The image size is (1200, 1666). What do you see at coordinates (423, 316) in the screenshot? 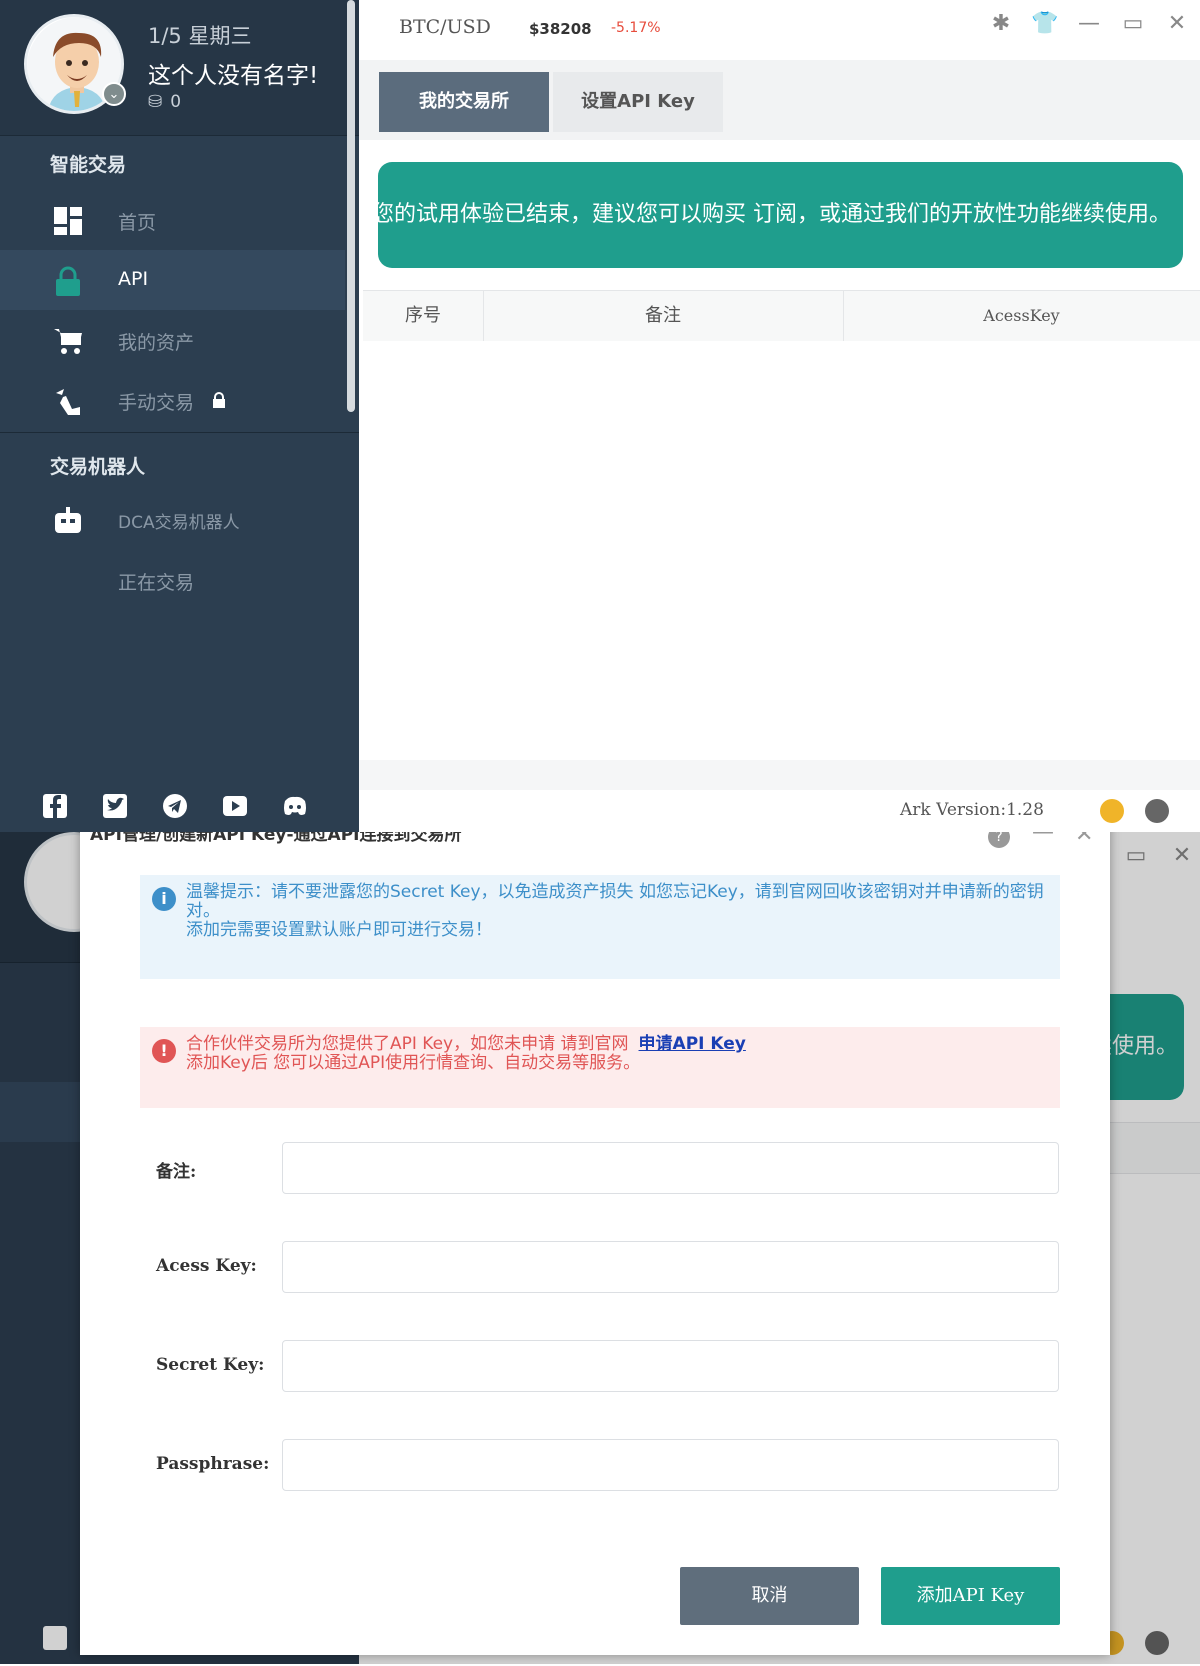
I see `column-header-index: 序号` at bounding box center [423, 316].